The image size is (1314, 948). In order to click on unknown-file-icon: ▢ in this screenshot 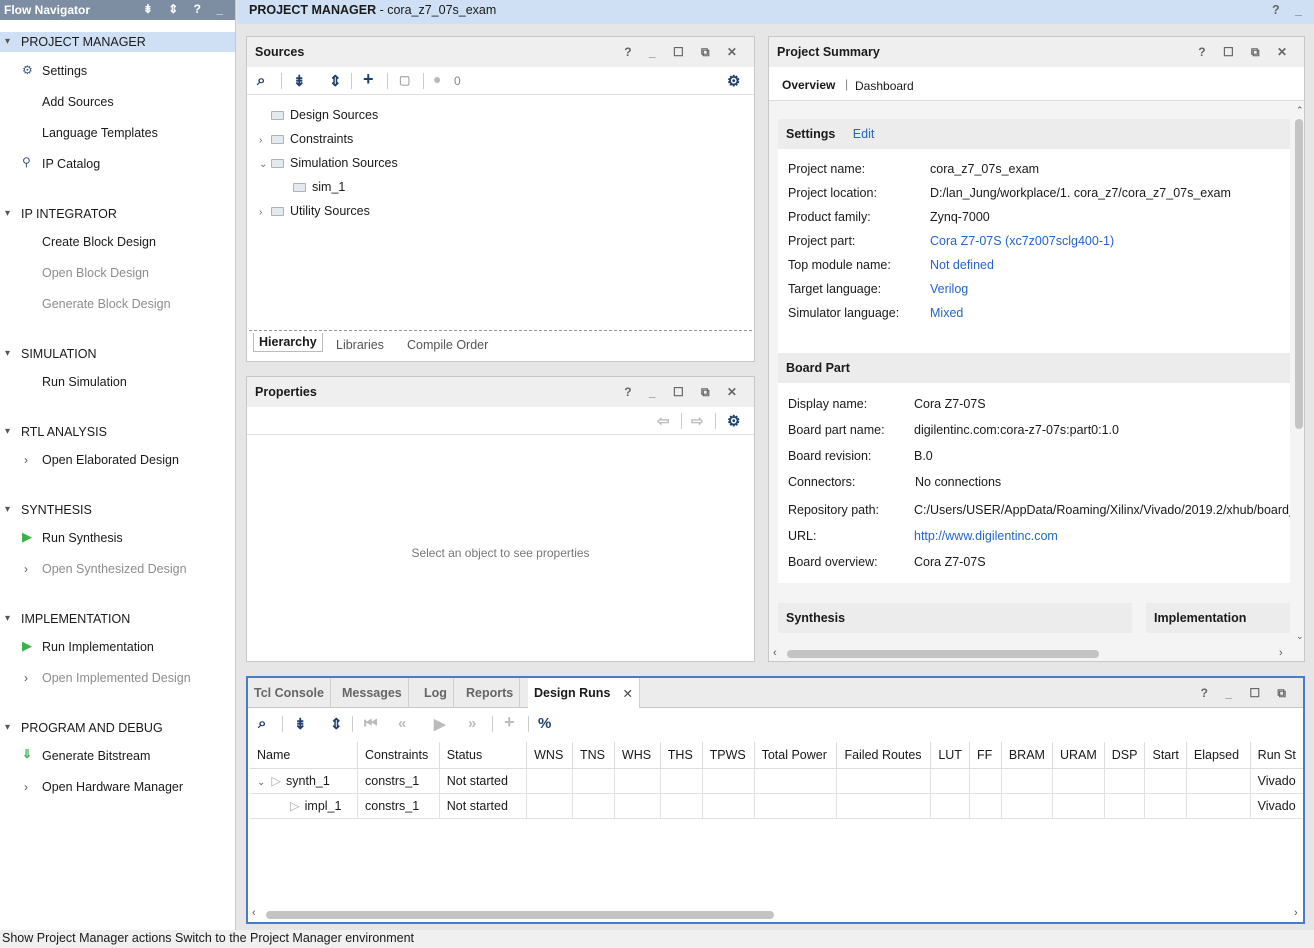, I will do `click(404, 80)`.